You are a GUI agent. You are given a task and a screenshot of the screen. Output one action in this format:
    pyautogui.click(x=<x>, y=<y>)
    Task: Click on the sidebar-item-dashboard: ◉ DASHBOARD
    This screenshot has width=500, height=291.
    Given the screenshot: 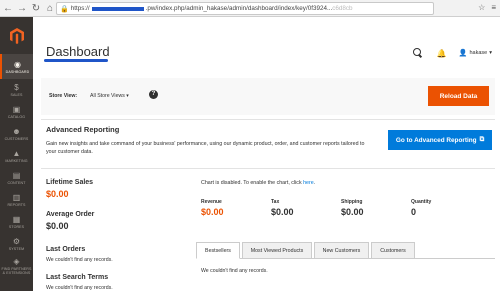 What is the action you would take?
    pyautogui.click(x=16, y=66)
    